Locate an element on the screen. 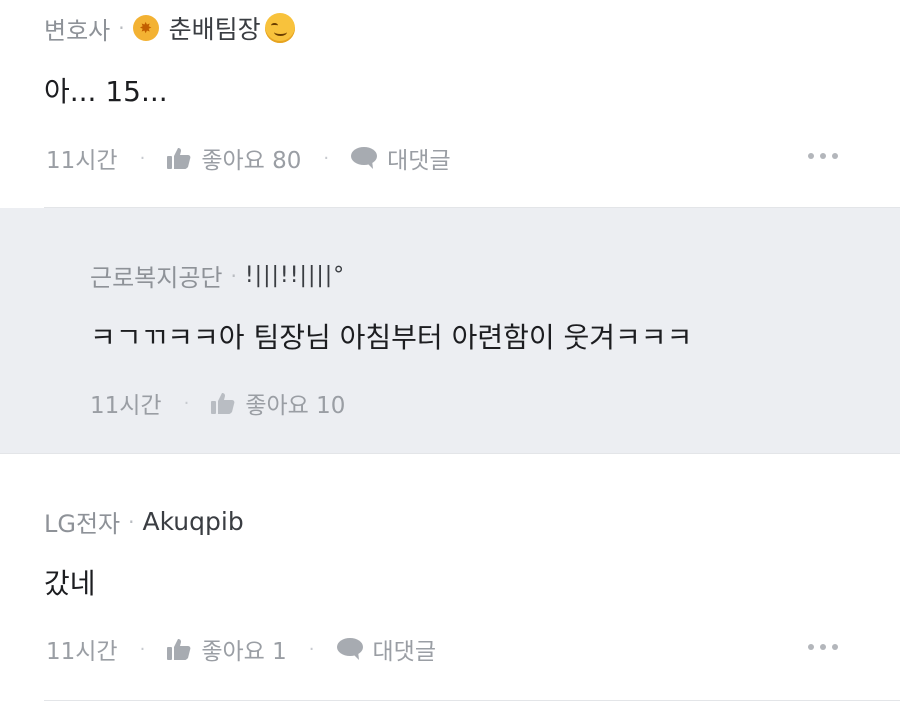 The image size is (900, 714). badge-icon: ✸ is located at coordinates (145, 28).